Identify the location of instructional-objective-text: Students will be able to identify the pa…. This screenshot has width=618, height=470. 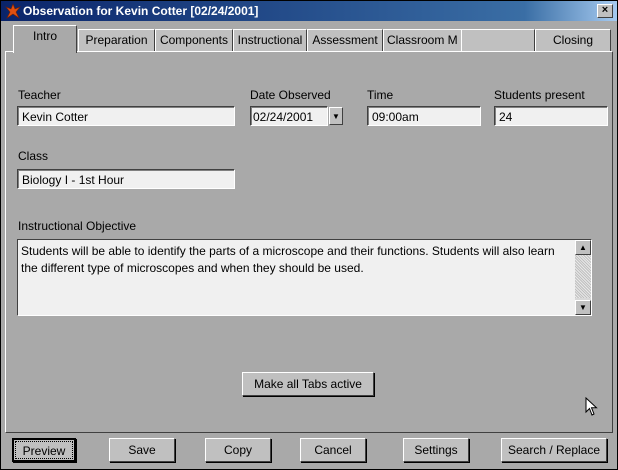
(296, 260).